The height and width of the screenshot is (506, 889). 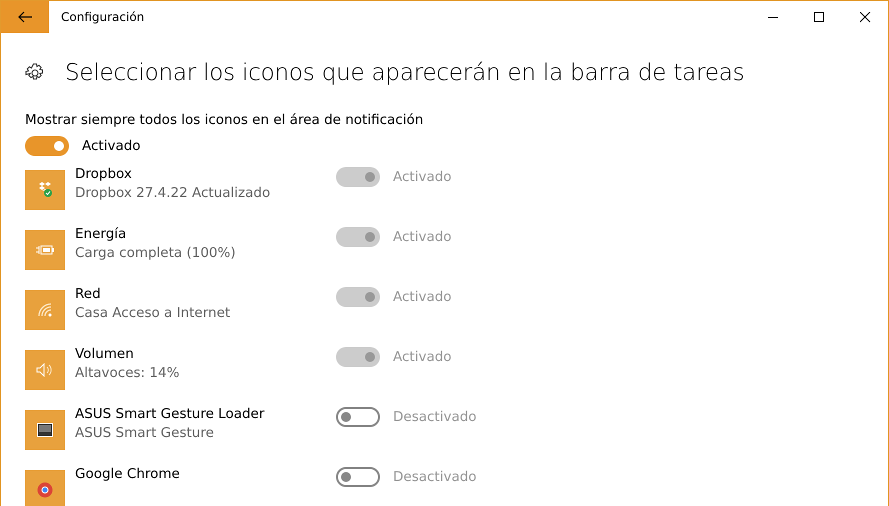 What do you see at coordinates (45, 190) in the screenshot?
I see `boxes-check-icon` at bounding box center [45, 190].